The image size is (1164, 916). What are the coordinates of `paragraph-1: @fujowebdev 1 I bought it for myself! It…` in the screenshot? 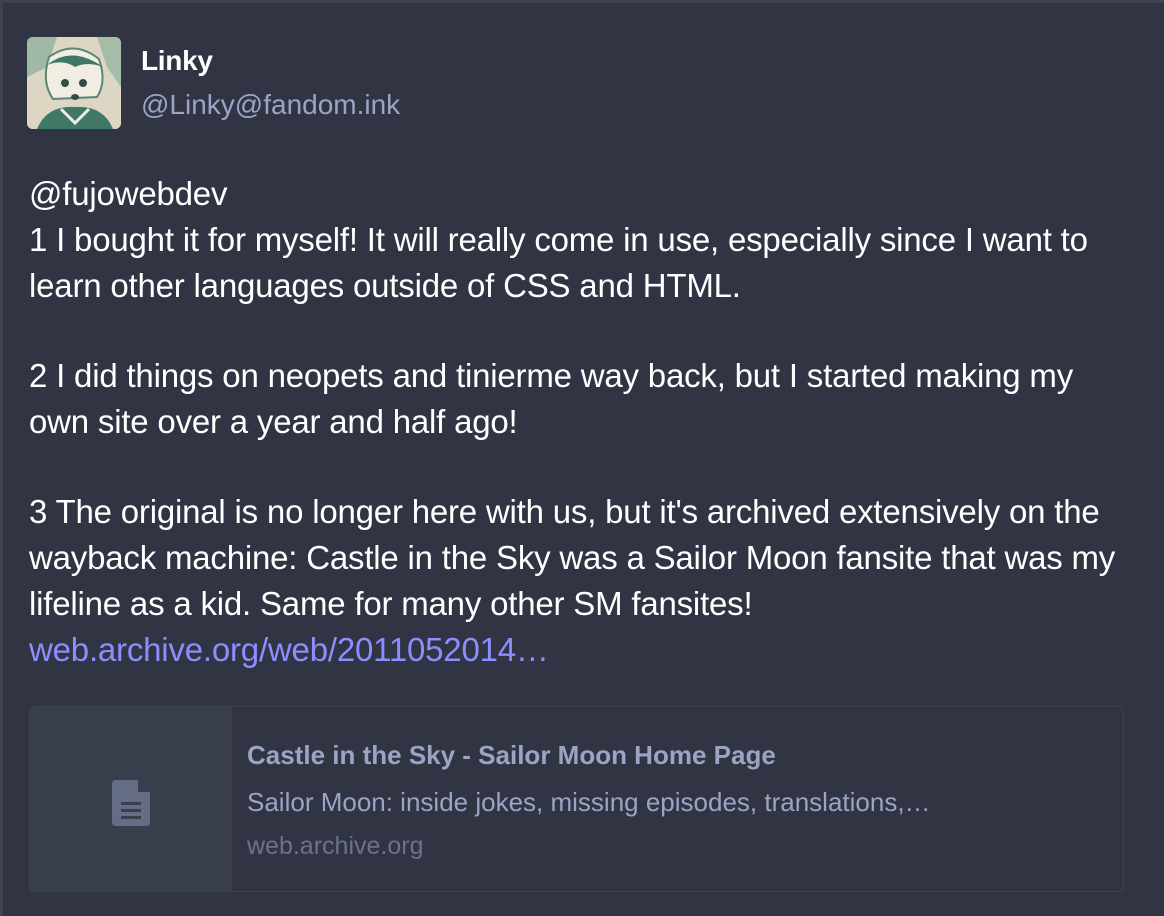 It's located at (584, 240).